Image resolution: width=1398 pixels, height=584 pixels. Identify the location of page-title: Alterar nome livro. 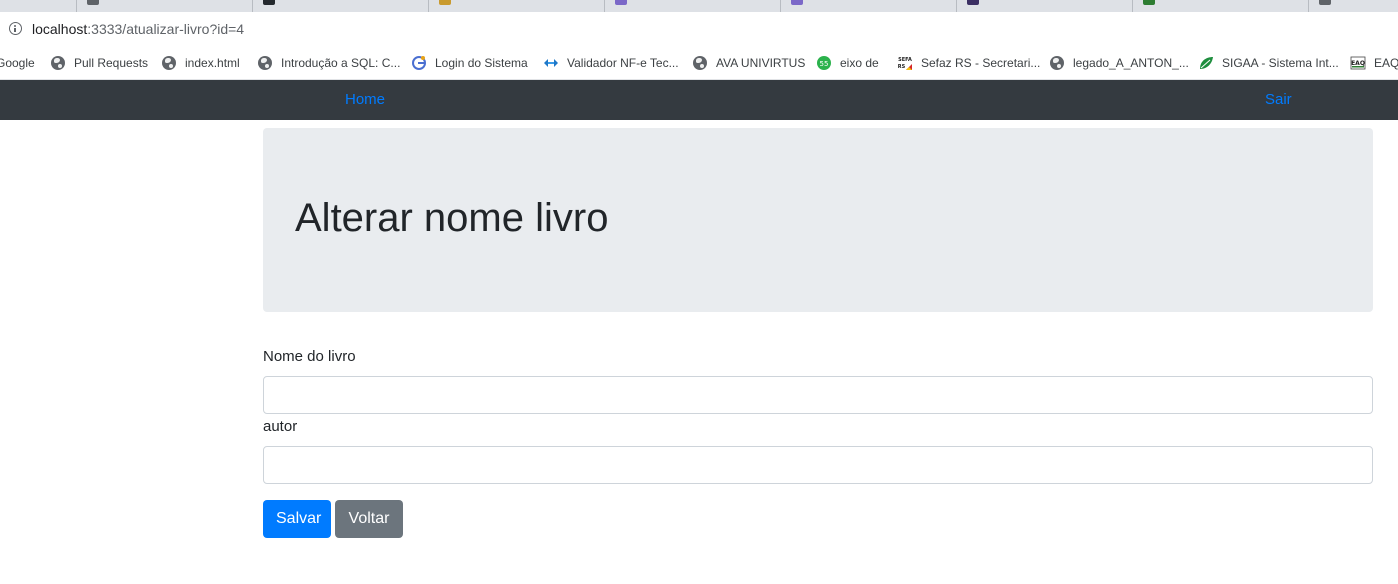
(452, 218).